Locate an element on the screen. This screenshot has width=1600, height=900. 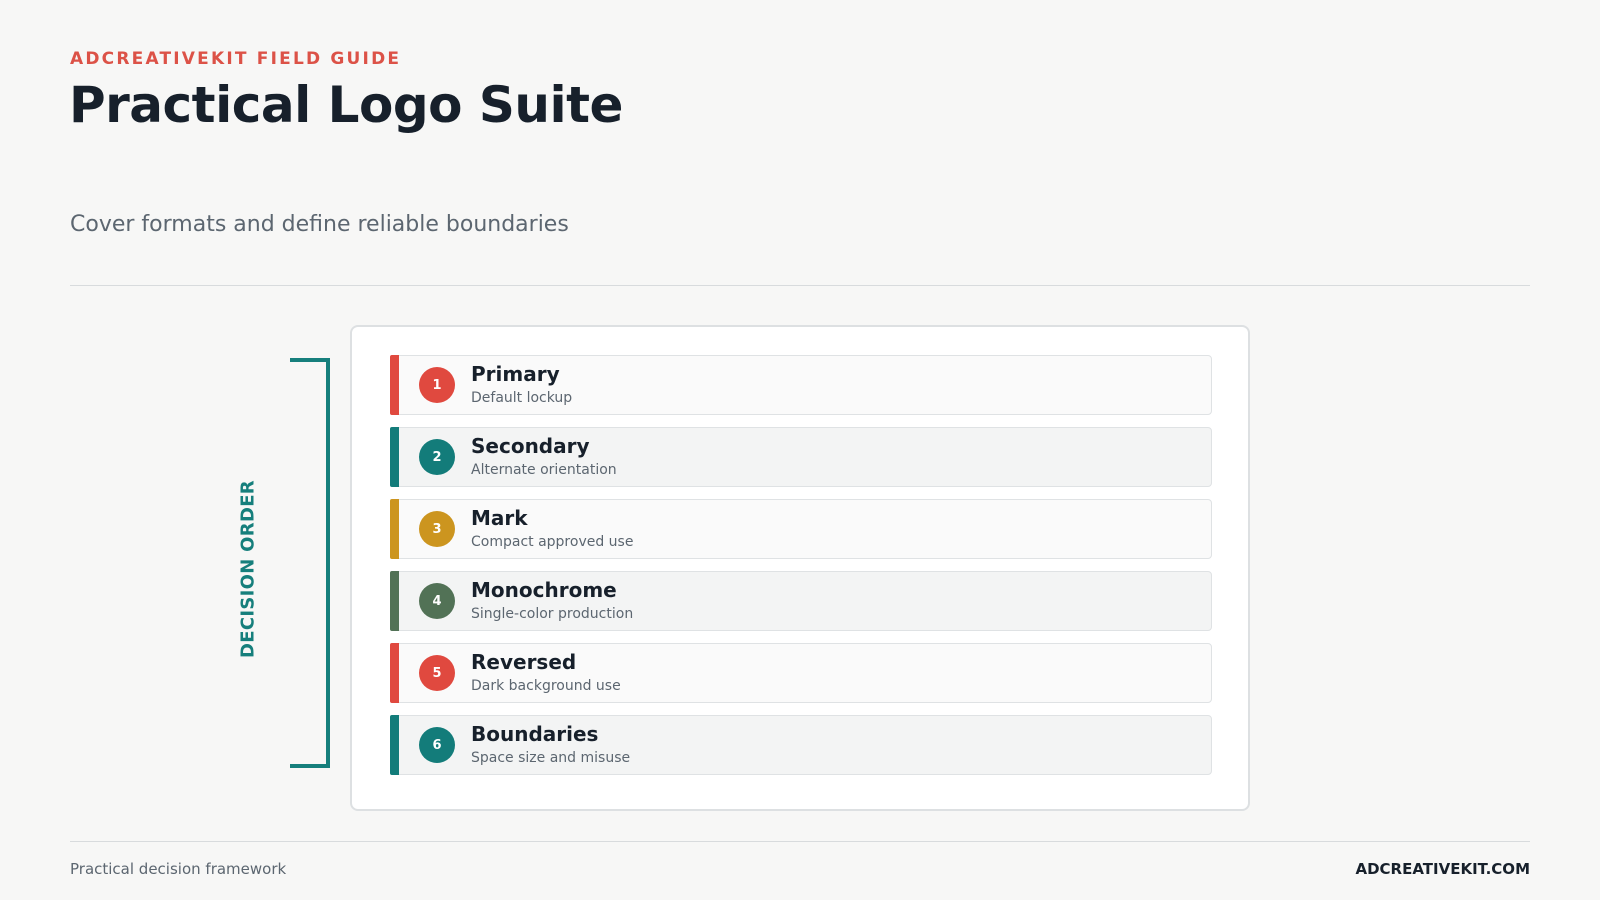
decision-order-label: DECISION ORDER is located at coordinates (248, 569).